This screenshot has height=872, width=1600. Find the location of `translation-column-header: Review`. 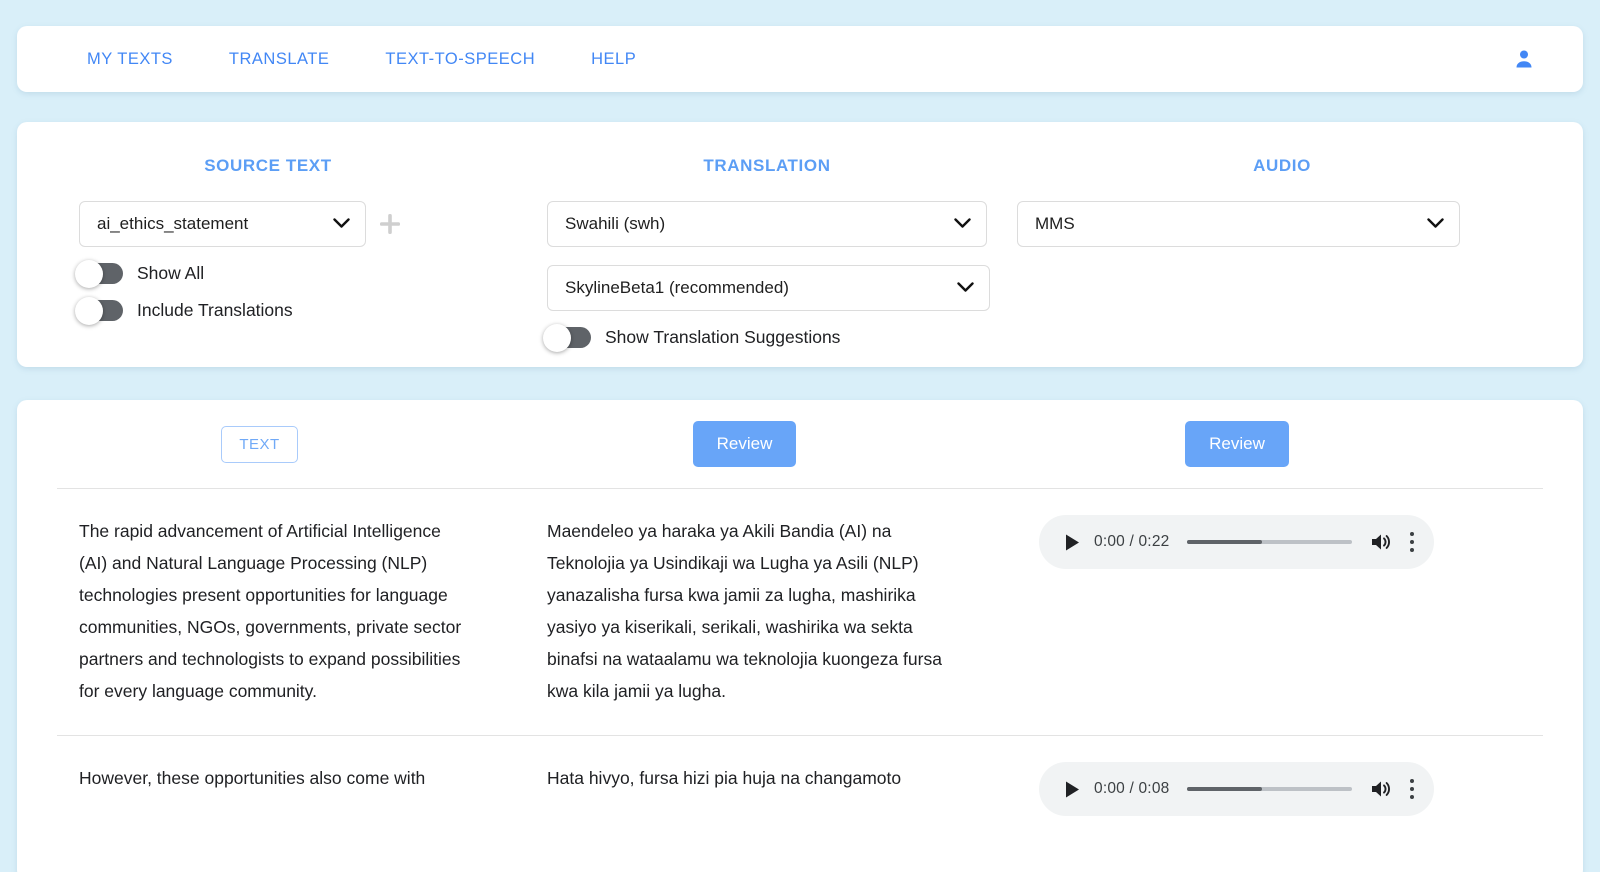

translation-column-header: Review is located at coordinates (744, 444).